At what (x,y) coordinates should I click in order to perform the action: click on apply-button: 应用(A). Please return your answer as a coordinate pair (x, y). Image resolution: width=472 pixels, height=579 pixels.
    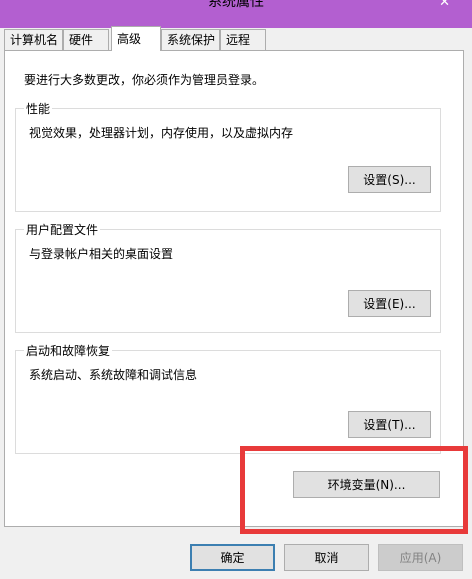
    Looking at the image, I should click on (420, 557).